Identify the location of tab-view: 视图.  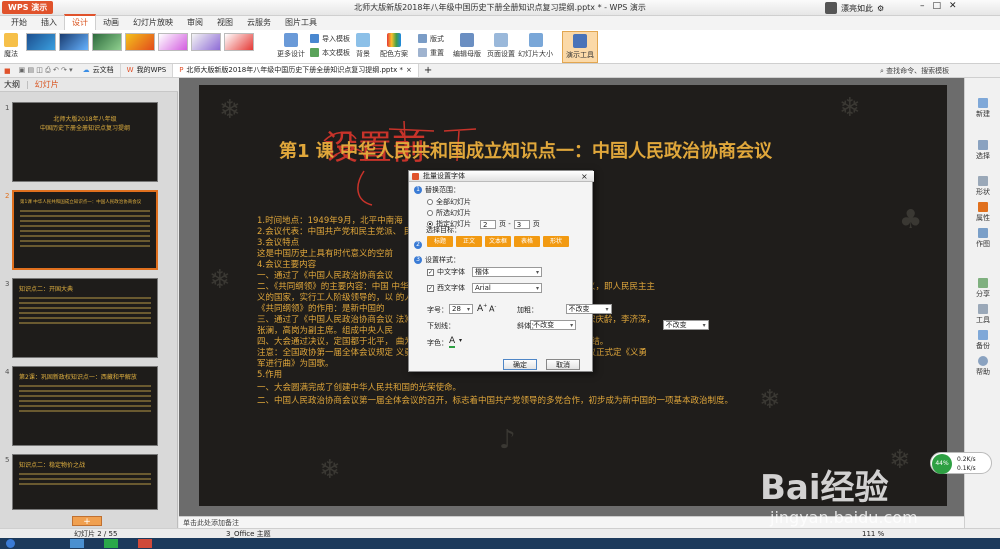
(225, 23).